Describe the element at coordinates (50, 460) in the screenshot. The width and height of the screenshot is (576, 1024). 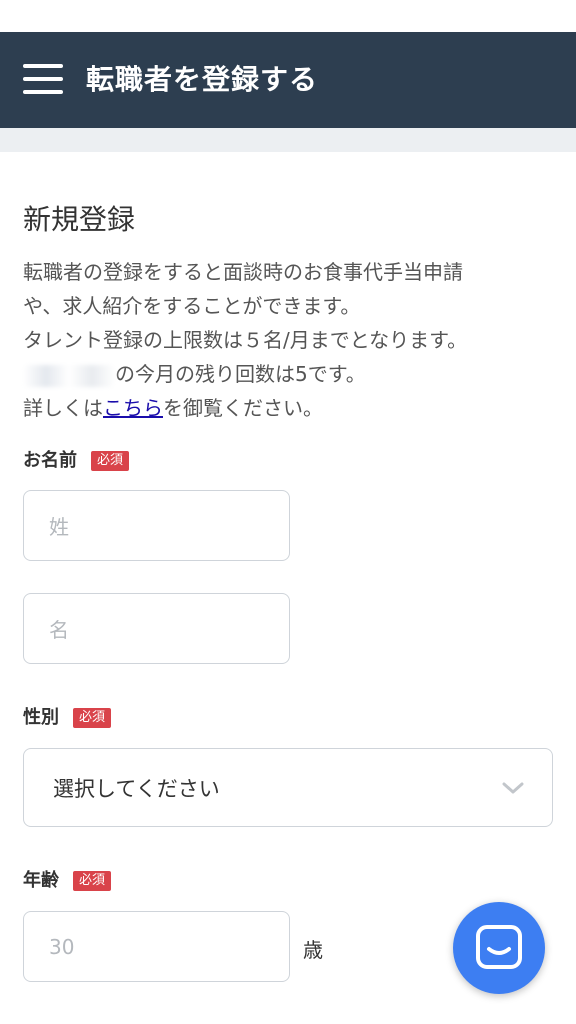
I see `name-label: お名前` at that location.